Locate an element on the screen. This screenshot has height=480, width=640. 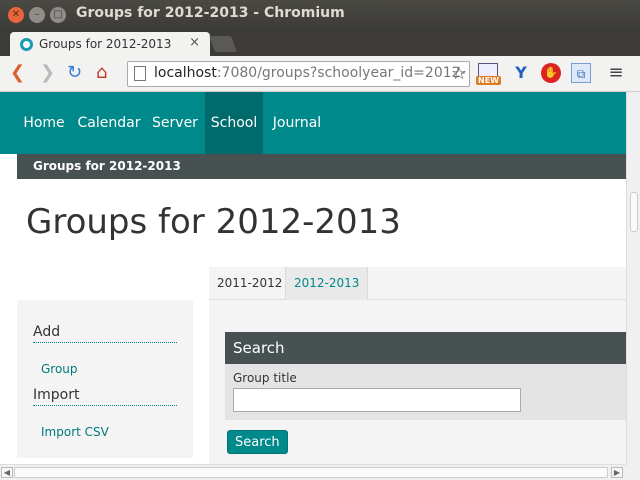
menu-icon: ≡ is located at coordinates (616, 73).